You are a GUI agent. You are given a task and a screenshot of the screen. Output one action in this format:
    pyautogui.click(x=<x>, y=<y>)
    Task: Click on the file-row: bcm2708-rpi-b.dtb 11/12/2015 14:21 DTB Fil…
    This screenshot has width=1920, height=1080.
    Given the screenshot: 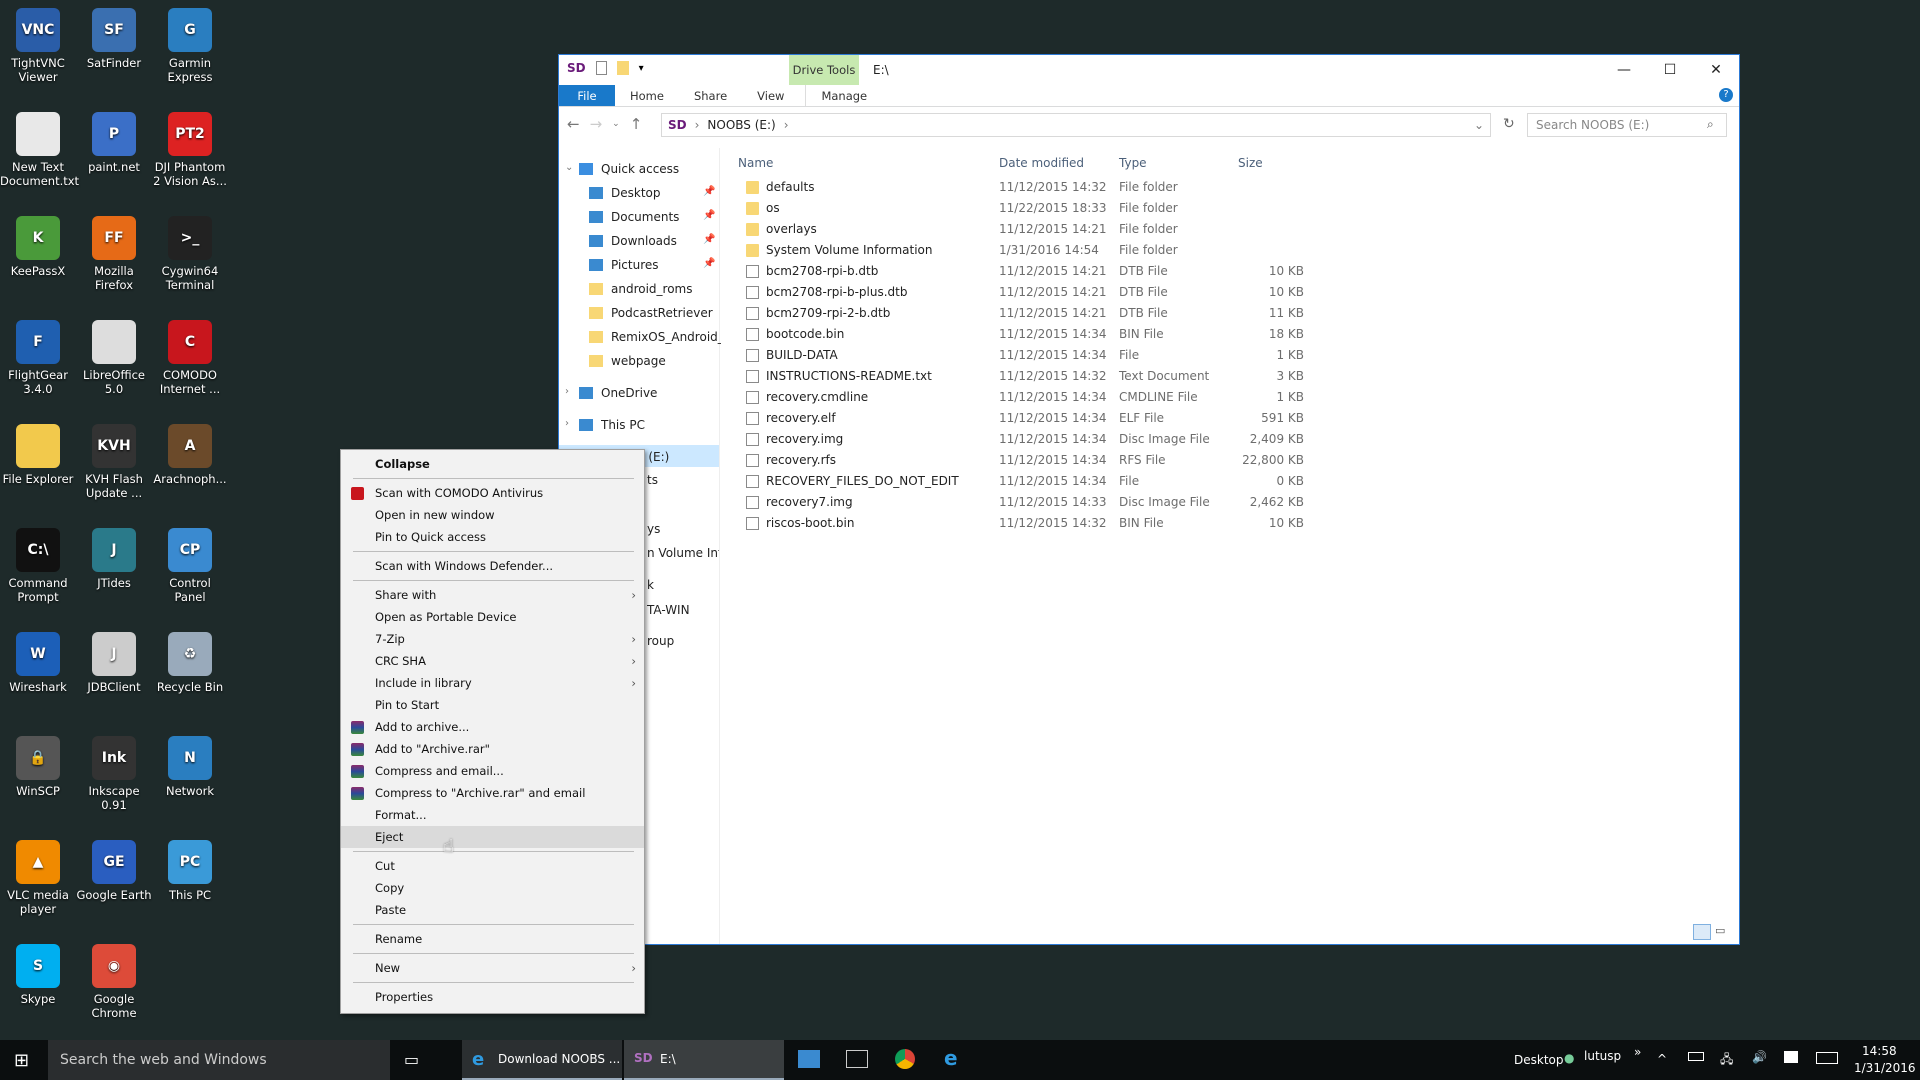 What is the action you would take?
    pyautogui.click(x=1021, y=271)
    